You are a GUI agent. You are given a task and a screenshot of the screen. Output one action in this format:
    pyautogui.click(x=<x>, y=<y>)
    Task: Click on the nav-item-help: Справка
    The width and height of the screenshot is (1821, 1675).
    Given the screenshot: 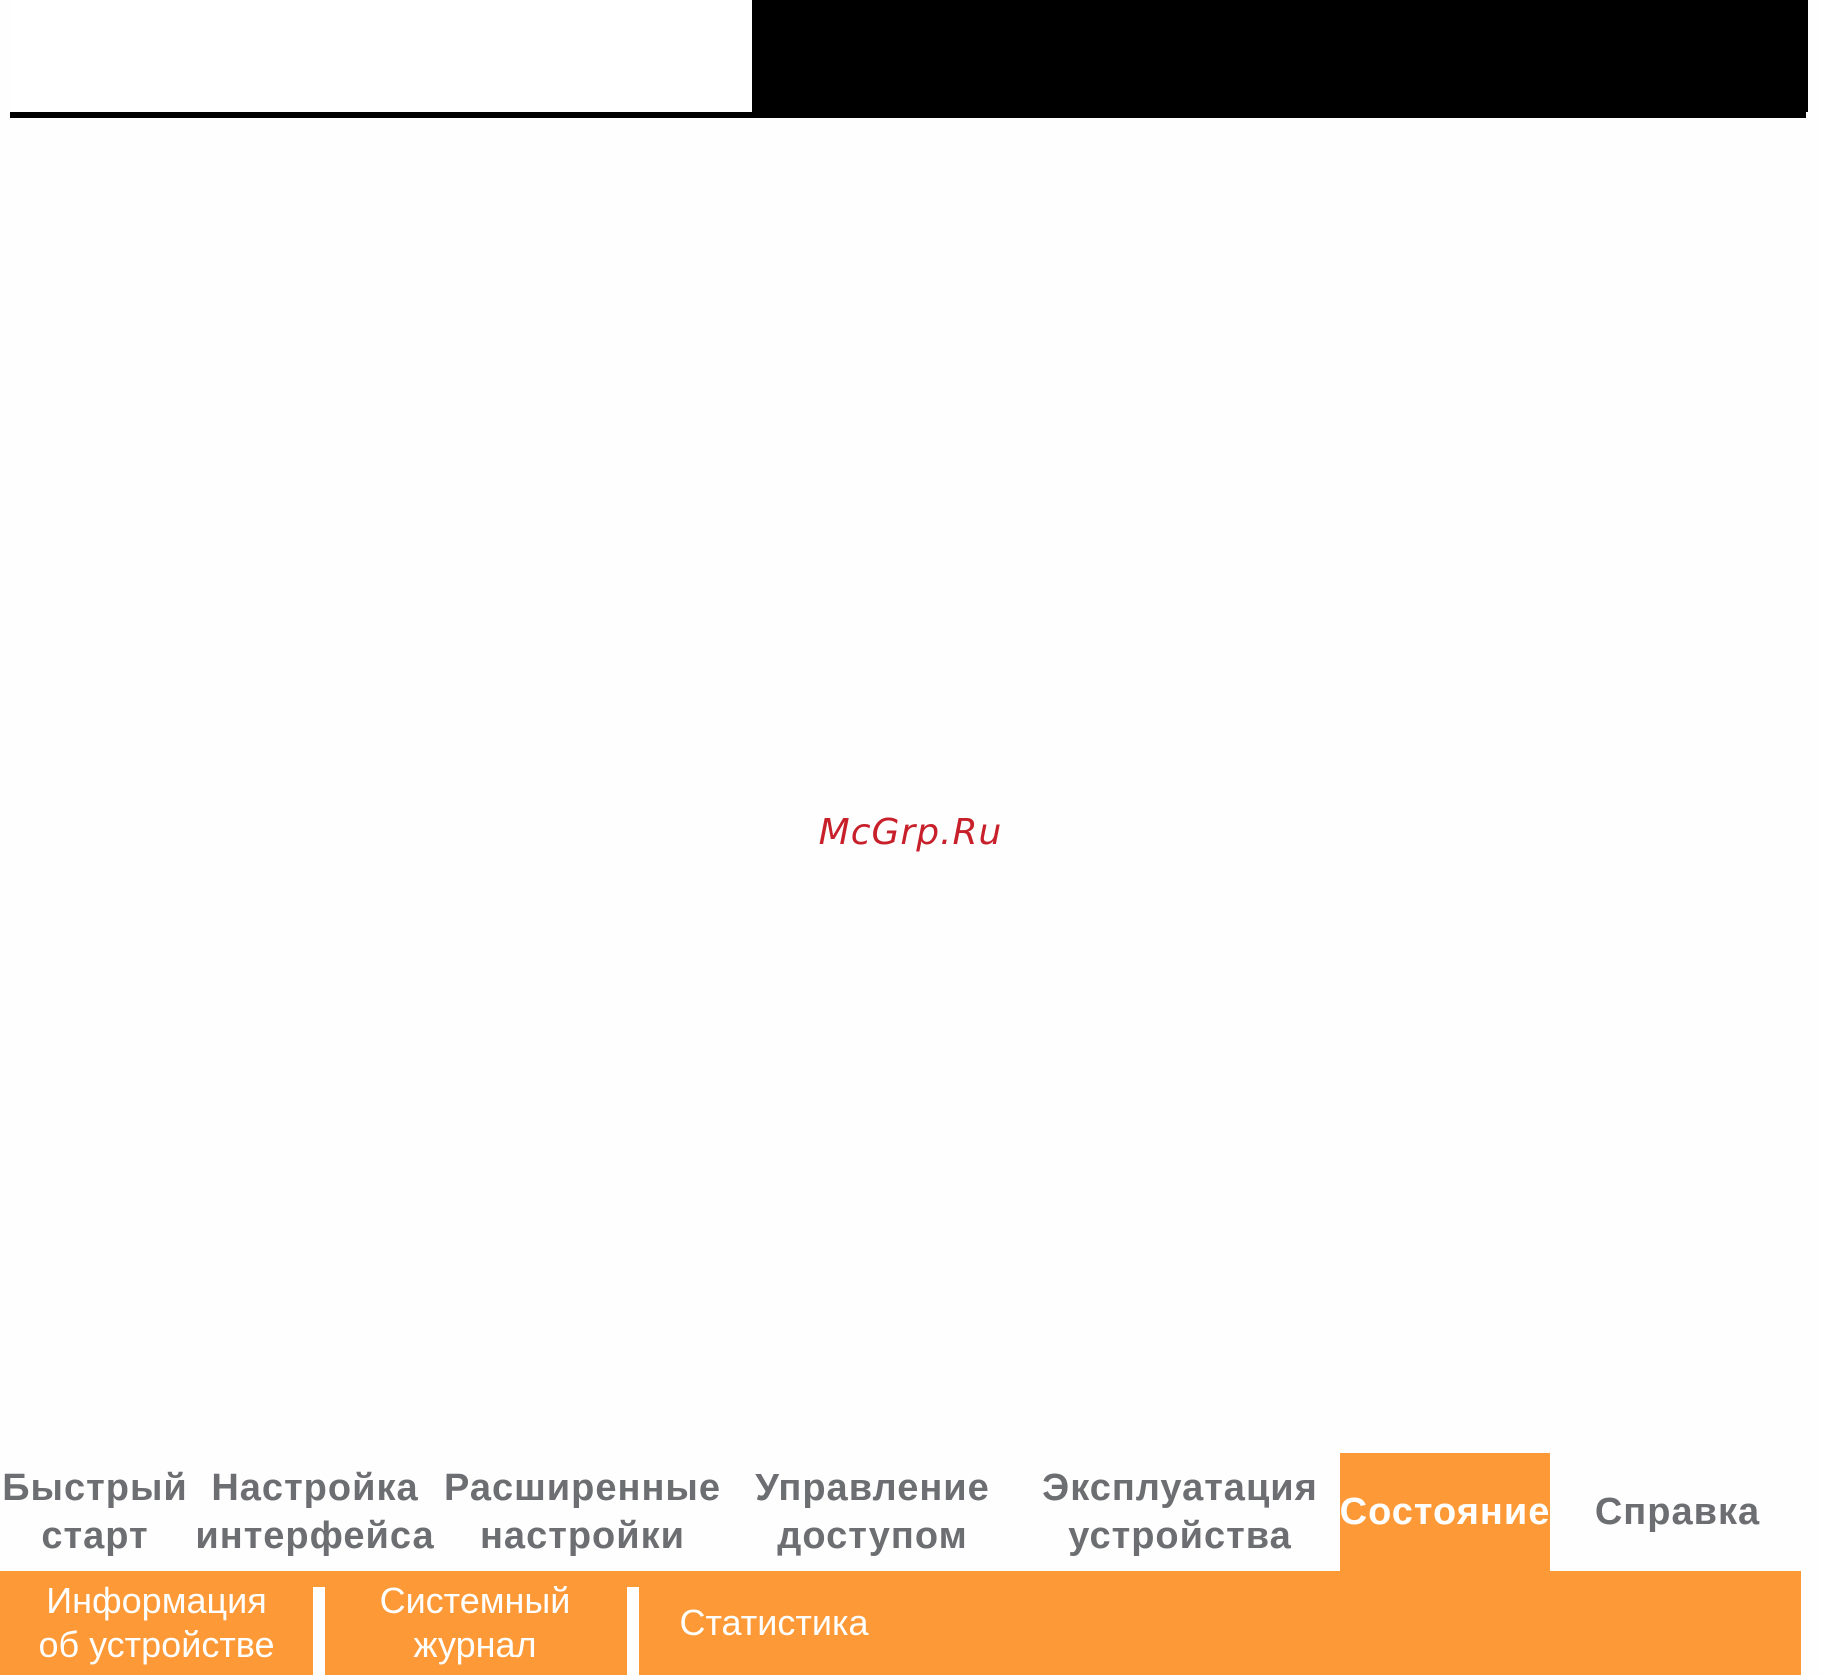 What is the action you would take?
    pyautogui.click(x=1677, y=1512)
    